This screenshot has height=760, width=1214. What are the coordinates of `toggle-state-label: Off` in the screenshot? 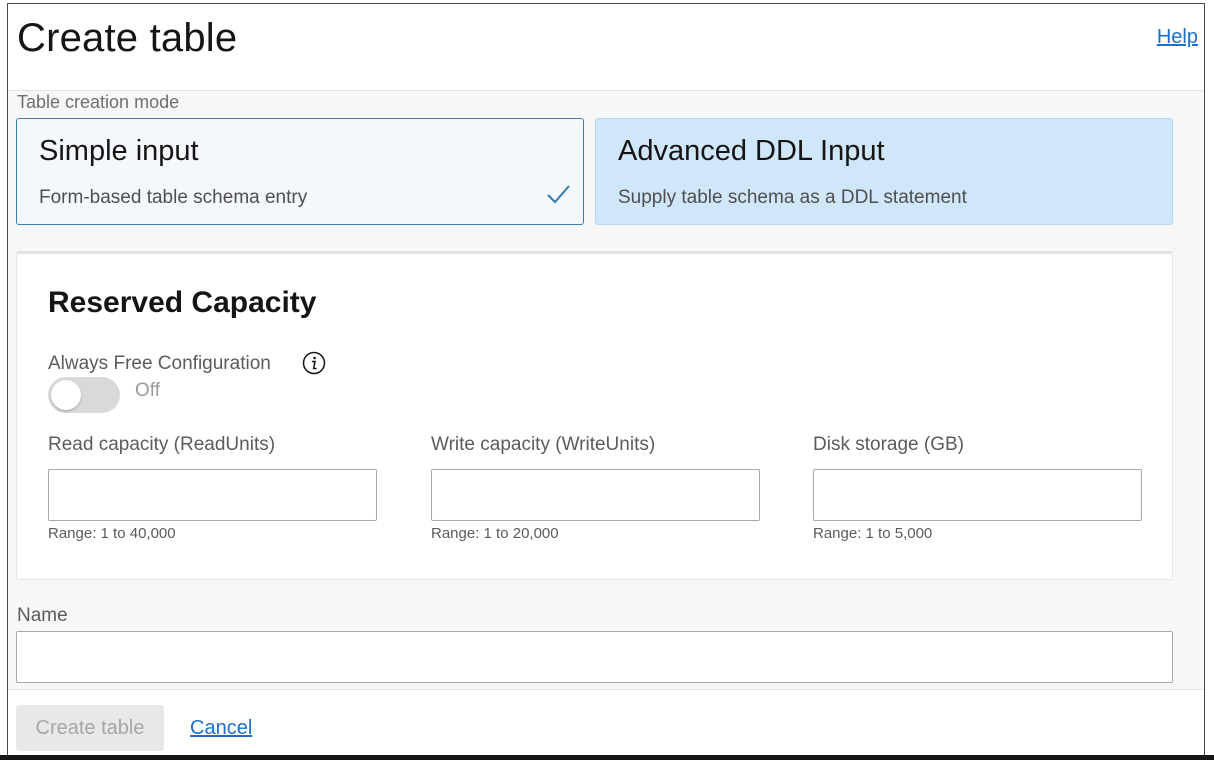 It's located at (147, 390).